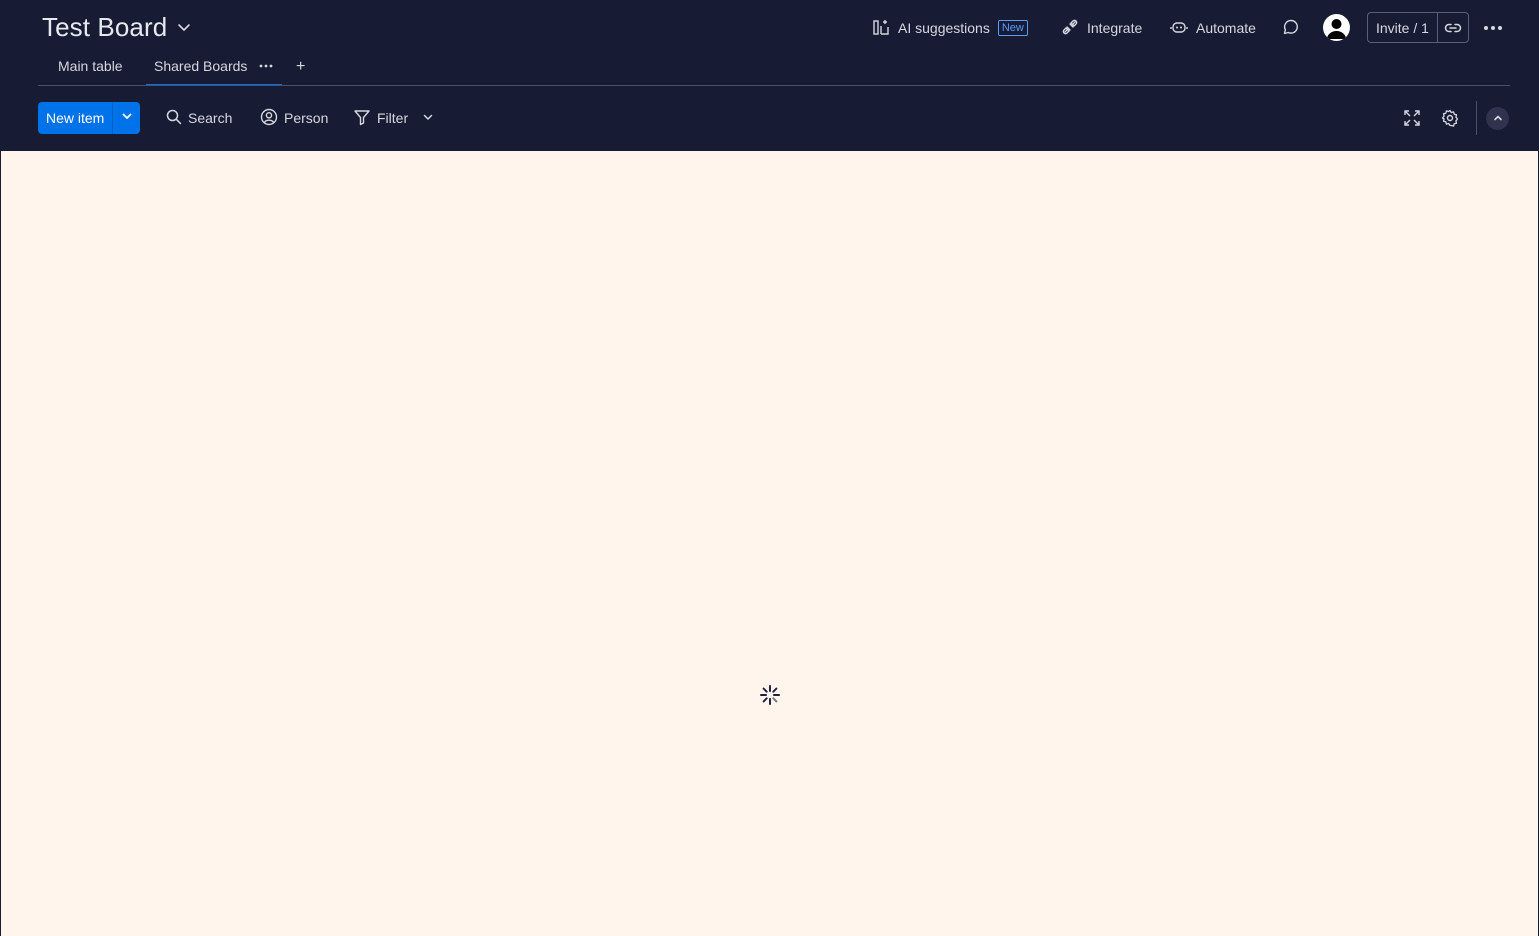 Image resolution: width=1539 pixels, height=936 pixels. Describe the element at coordinates (1336, 27) in the screenshot. I see `avatar` at that location.